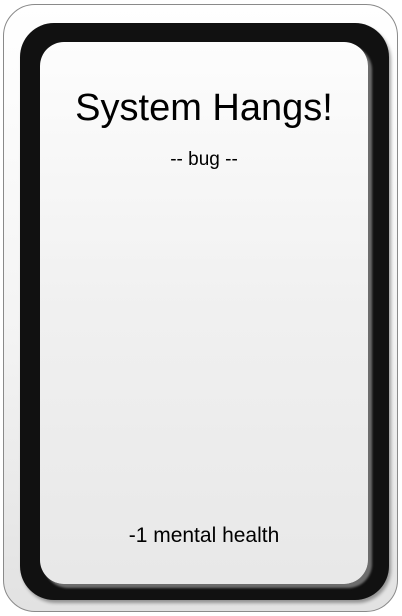 The height and width of the screenshot is (616, 402). What do you see at coordinates (204, 535) in the screenshot?
I see `card-effect: -1 mental health` at bounding box center [204, 535].